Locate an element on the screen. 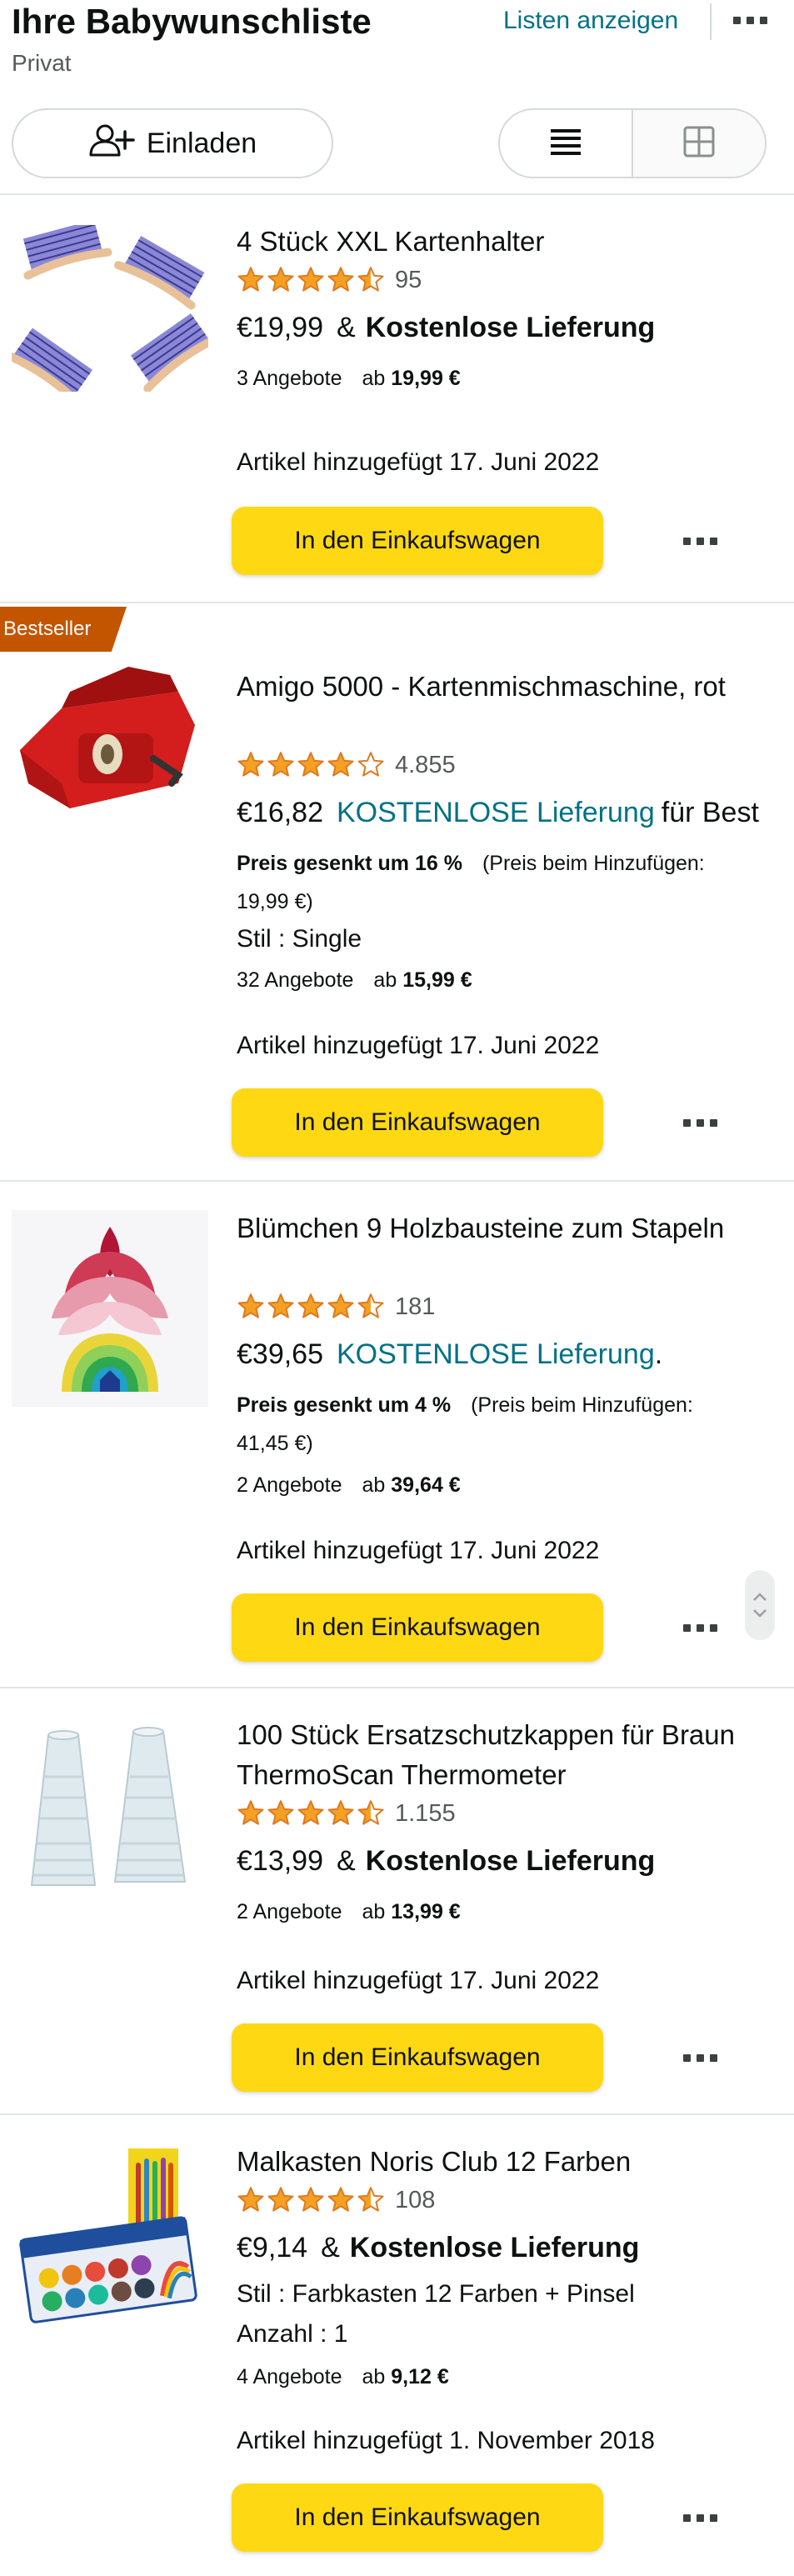 The height and width of the screenshot is (2576, 794). offers-from-price: 15,99 € is located at coordinates (437, 980).